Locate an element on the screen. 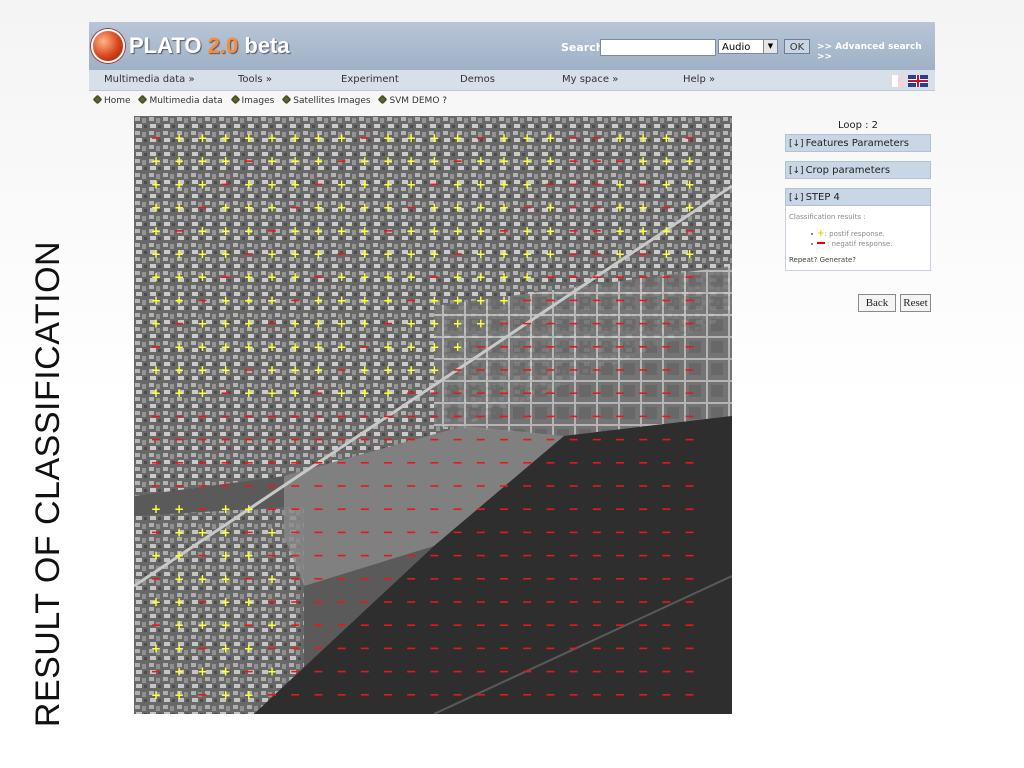 The height and width of the screenshot is (768, 1024). menu-item-demos: Demos is located at coordinates (477, 79).